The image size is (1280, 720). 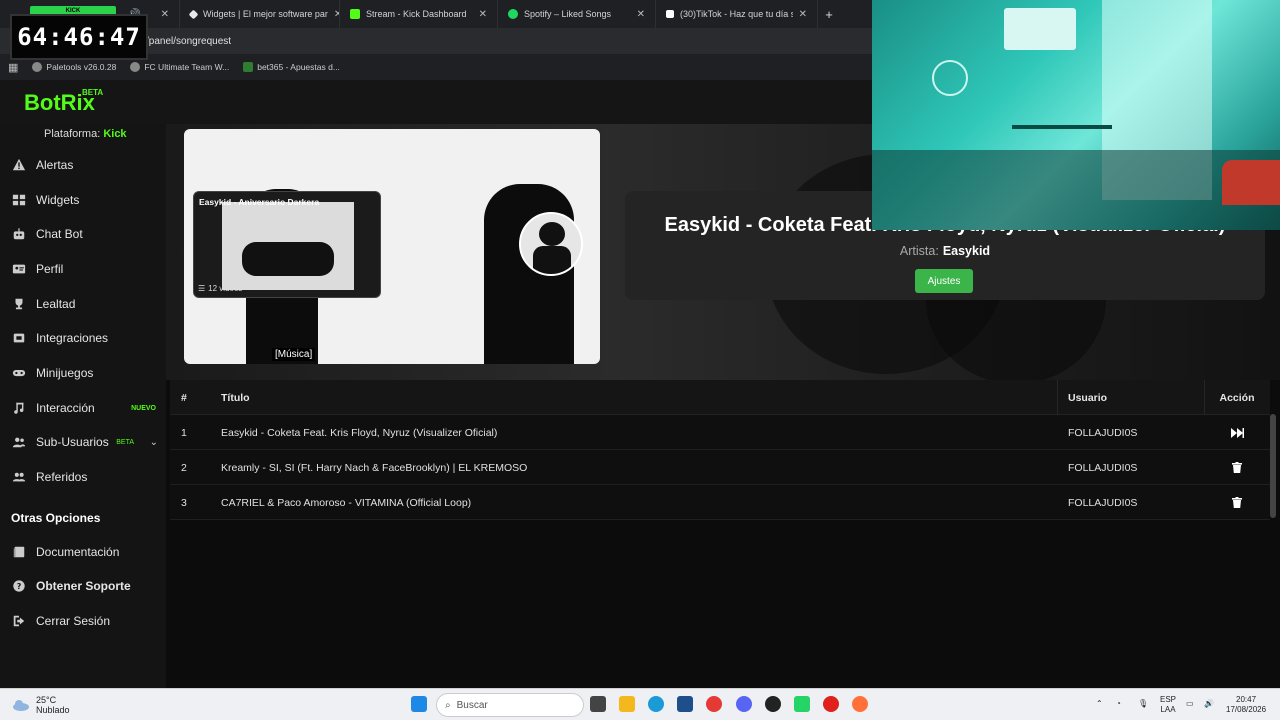 I want to click on weather-widget: 25°C Nublado, so click(x=41, y=705).